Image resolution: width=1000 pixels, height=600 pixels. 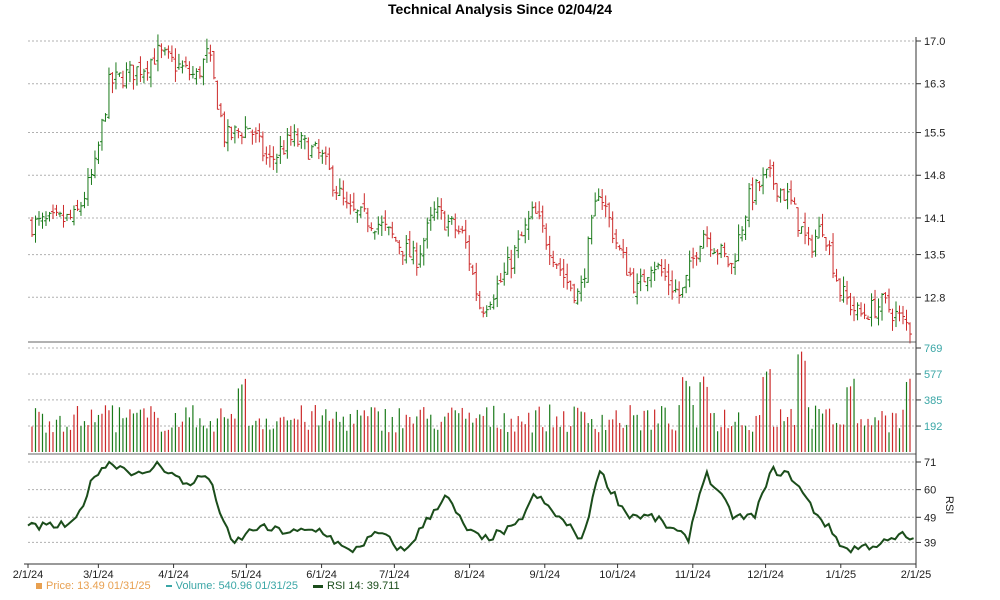 I want to click on volume-layer, so click(x=471, y=401).